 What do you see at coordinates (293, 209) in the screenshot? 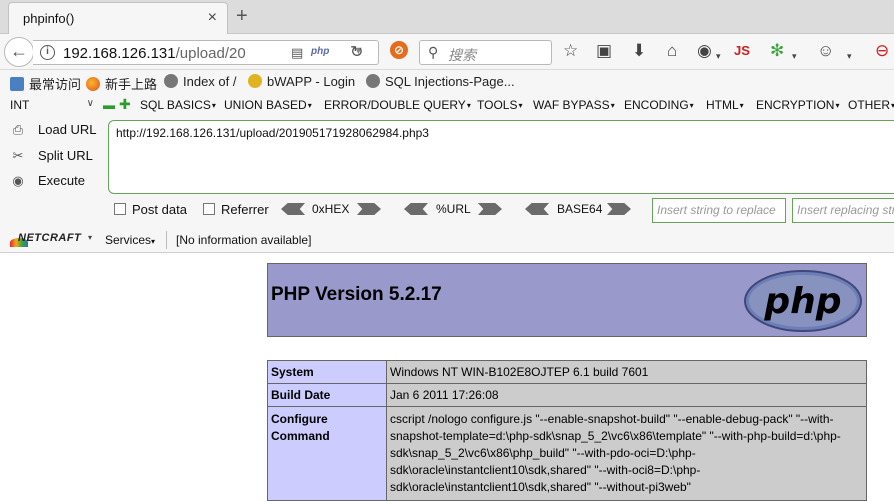
I see `hex-decode-arrow-icon` at bounding box center [293, 209].